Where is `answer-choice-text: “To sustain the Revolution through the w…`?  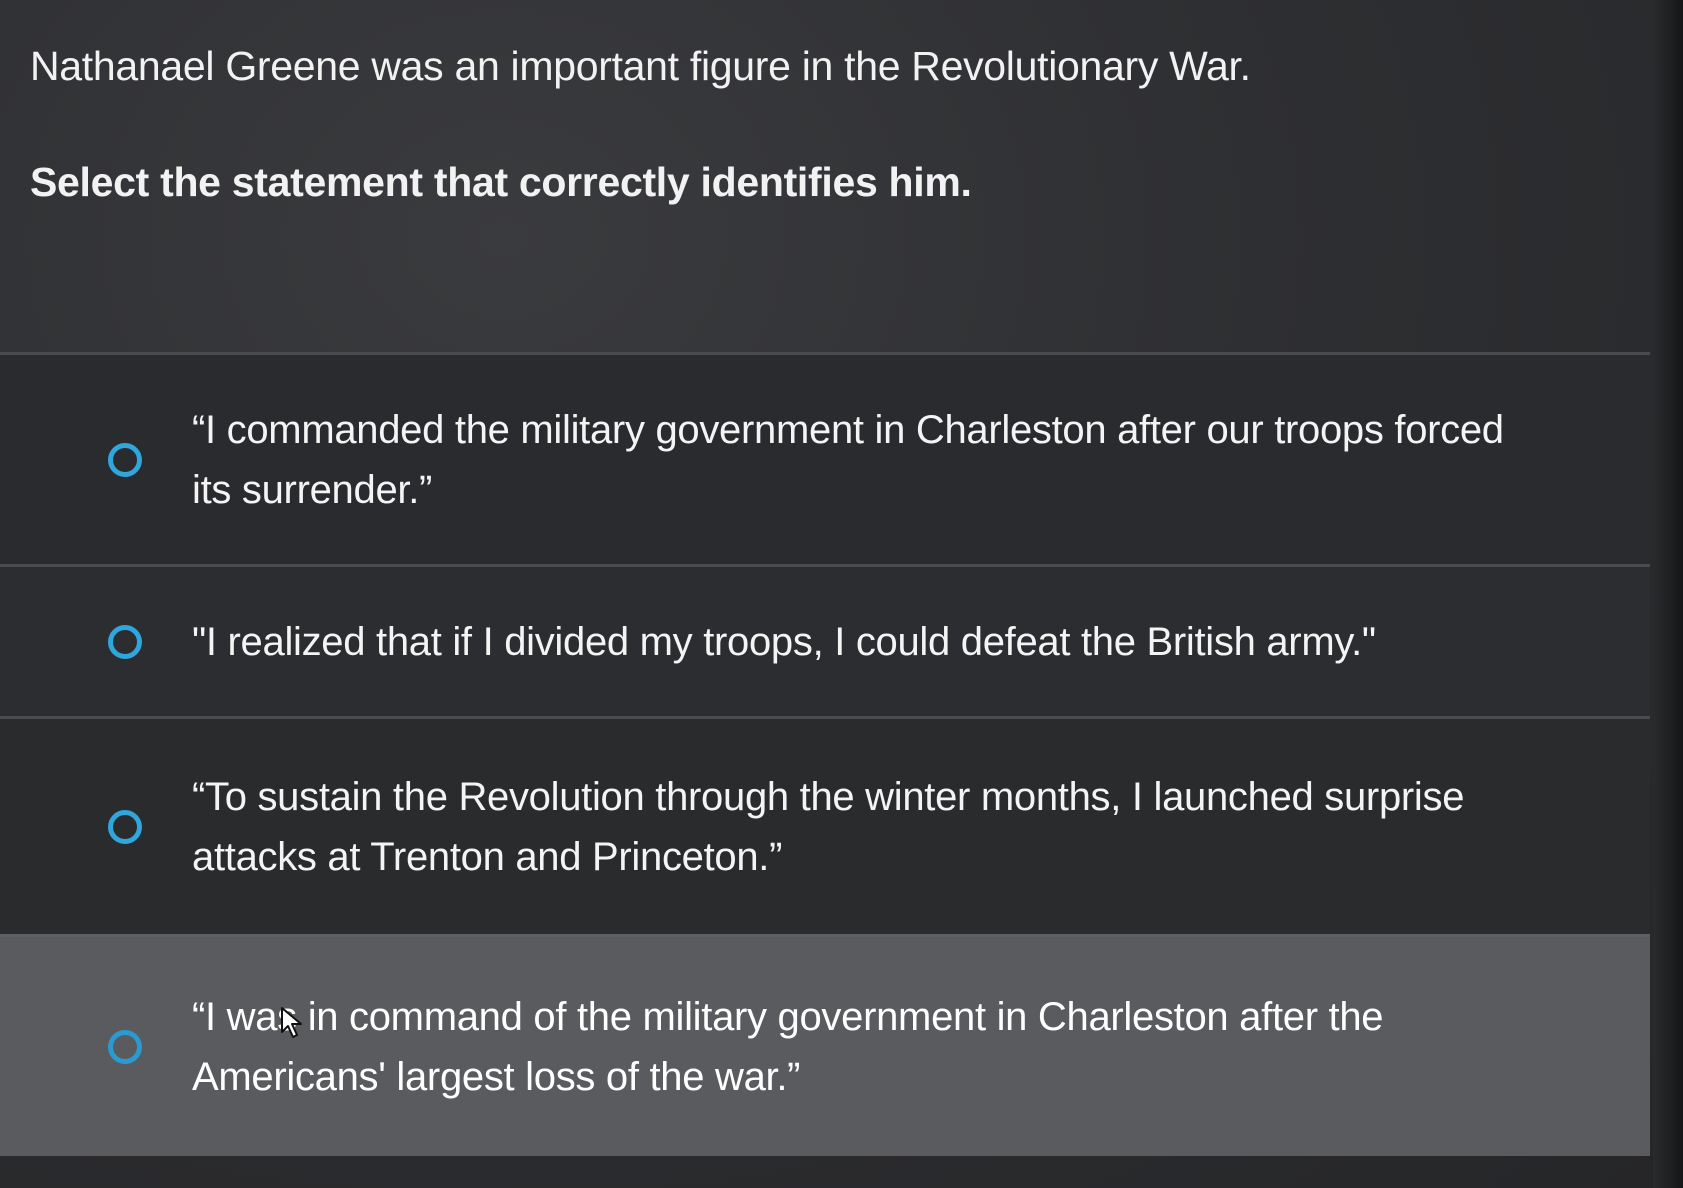
answer-choice-text: “To sustain the Revolution through the w… is located at coordinates (828, 826).